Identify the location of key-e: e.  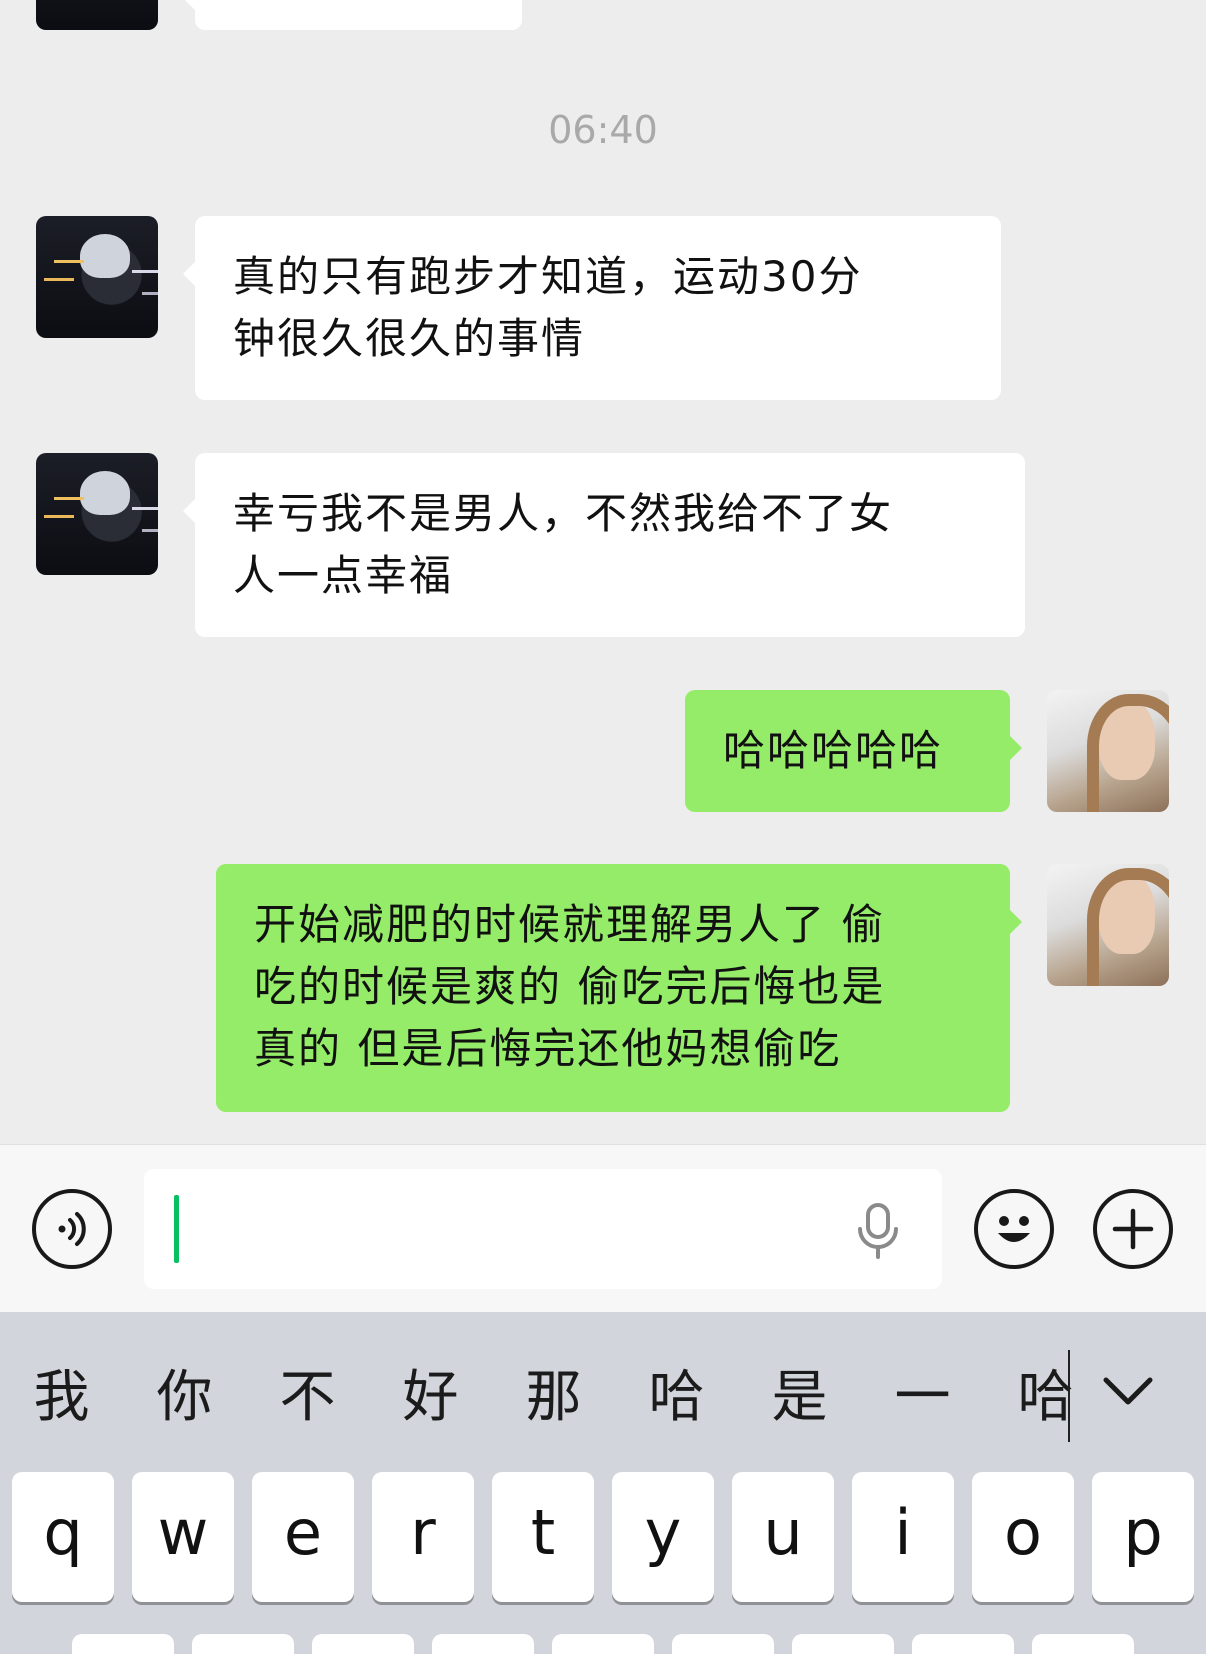
(303, 1537).